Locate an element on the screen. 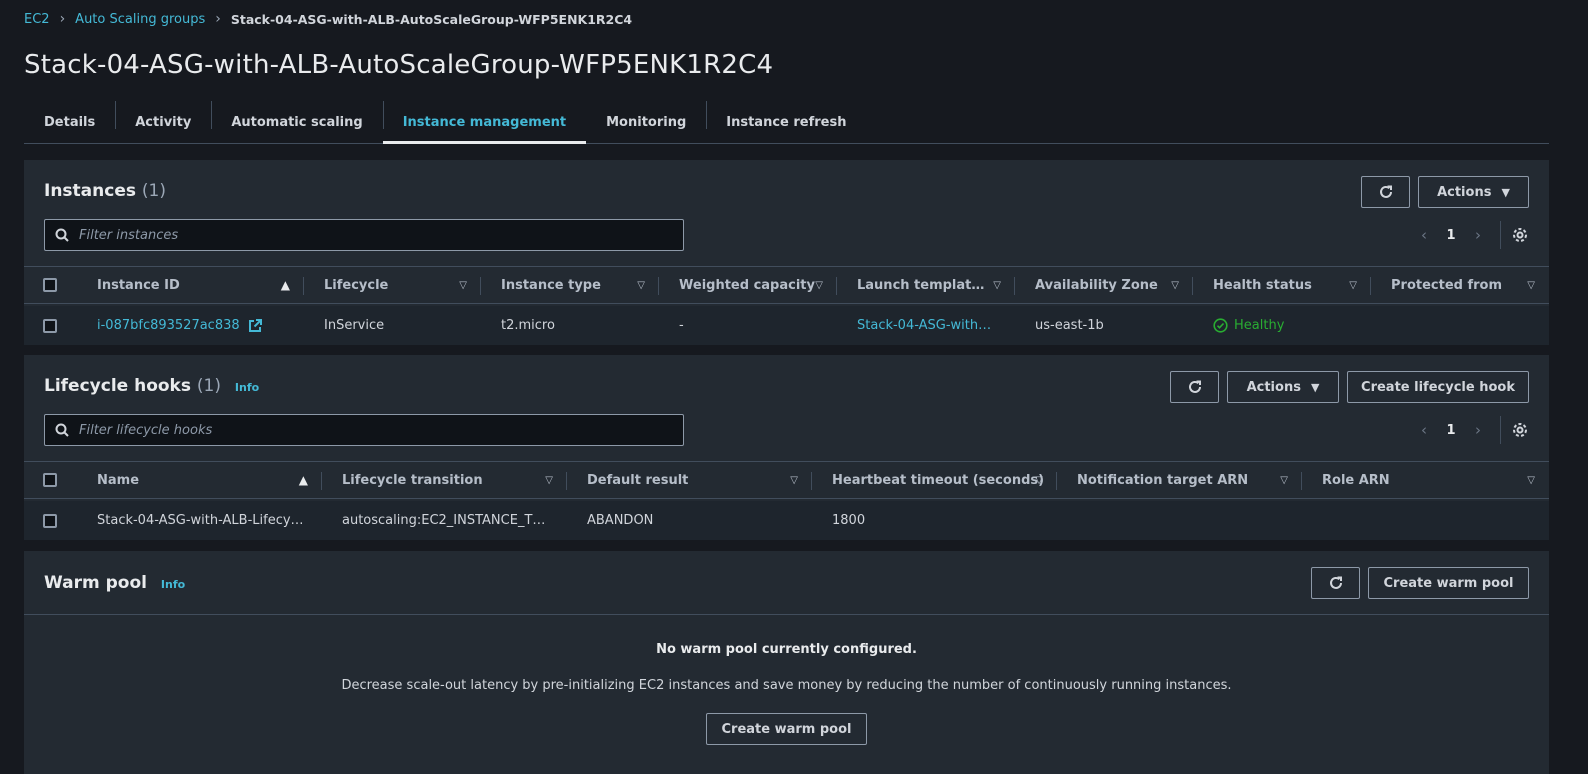 This screenshot has width=1588, height=774. tab-details: Details is located at coordinates (69, 122).